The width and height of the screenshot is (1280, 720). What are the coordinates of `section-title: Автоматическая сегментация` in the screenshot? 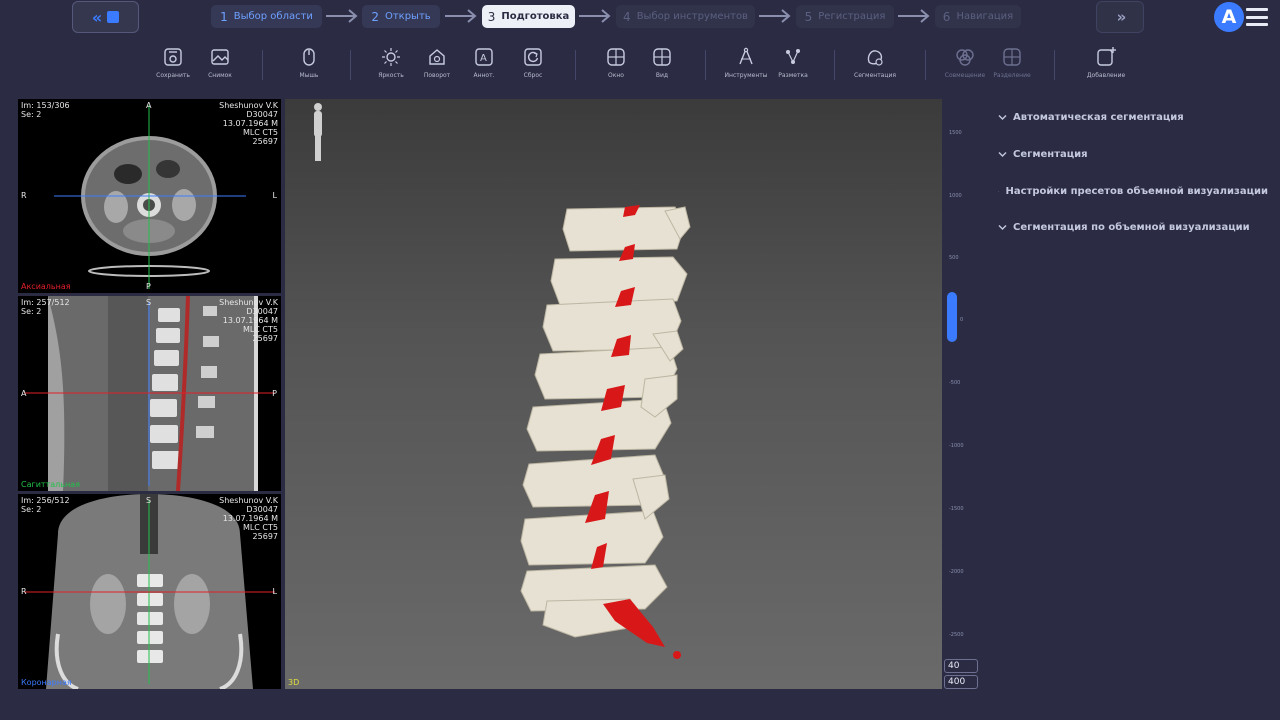 It's located at (1098, 117).